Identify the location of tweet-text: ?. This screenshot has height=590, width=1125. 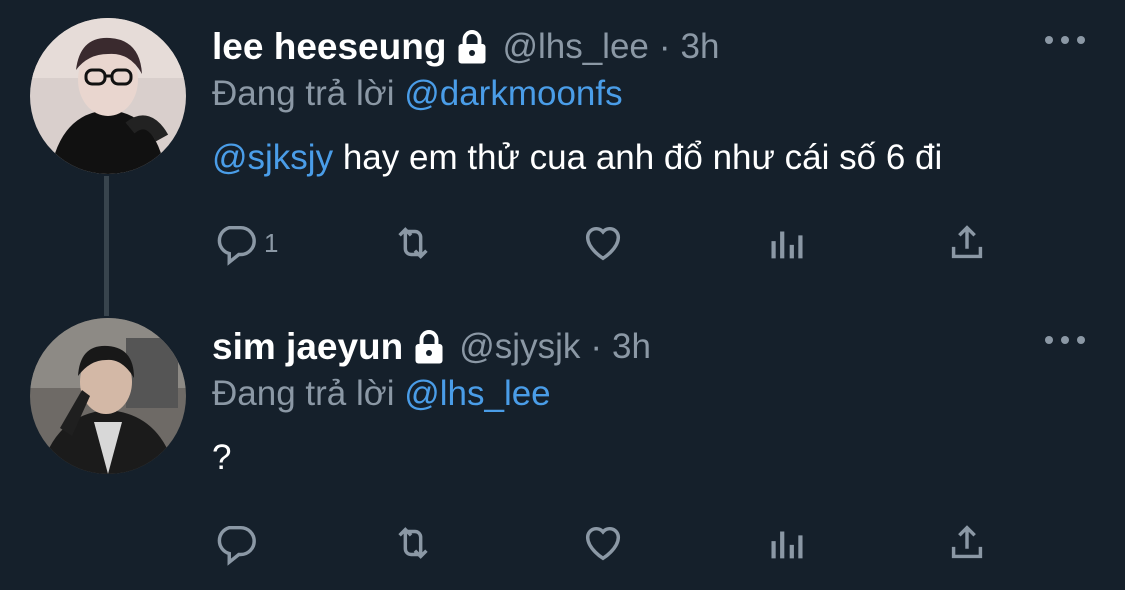
(221, 458).